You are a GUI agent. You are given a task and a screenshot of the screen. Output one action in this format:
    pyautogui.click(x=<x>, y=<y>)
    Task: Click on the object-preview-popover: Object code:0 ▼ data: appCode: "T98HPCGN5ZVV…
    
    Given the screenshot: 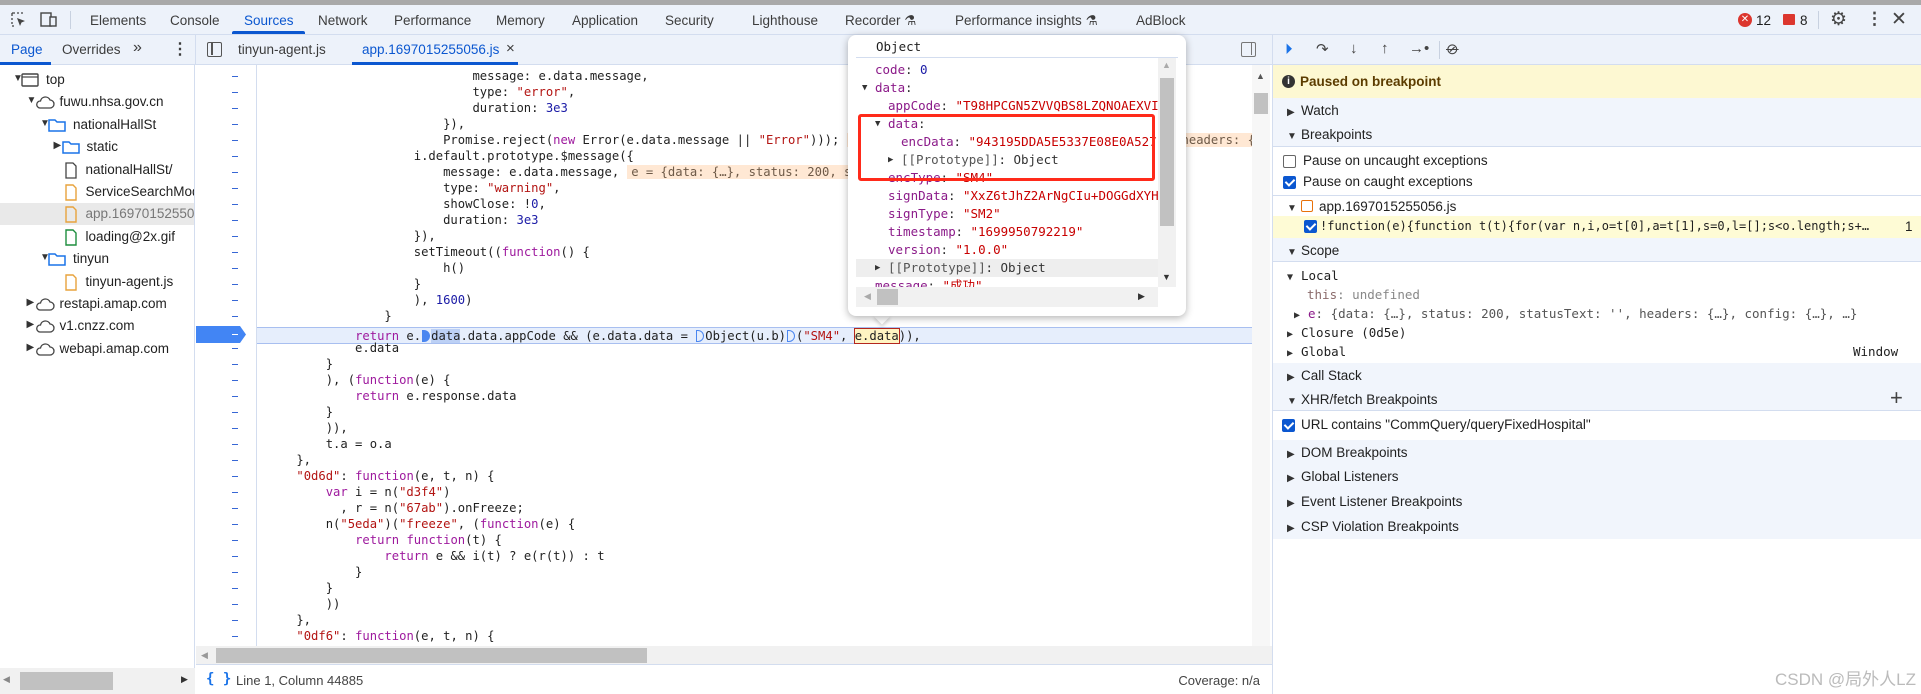 What is the action you would take?
    pyautogui.click(x=1017, y=175)
    